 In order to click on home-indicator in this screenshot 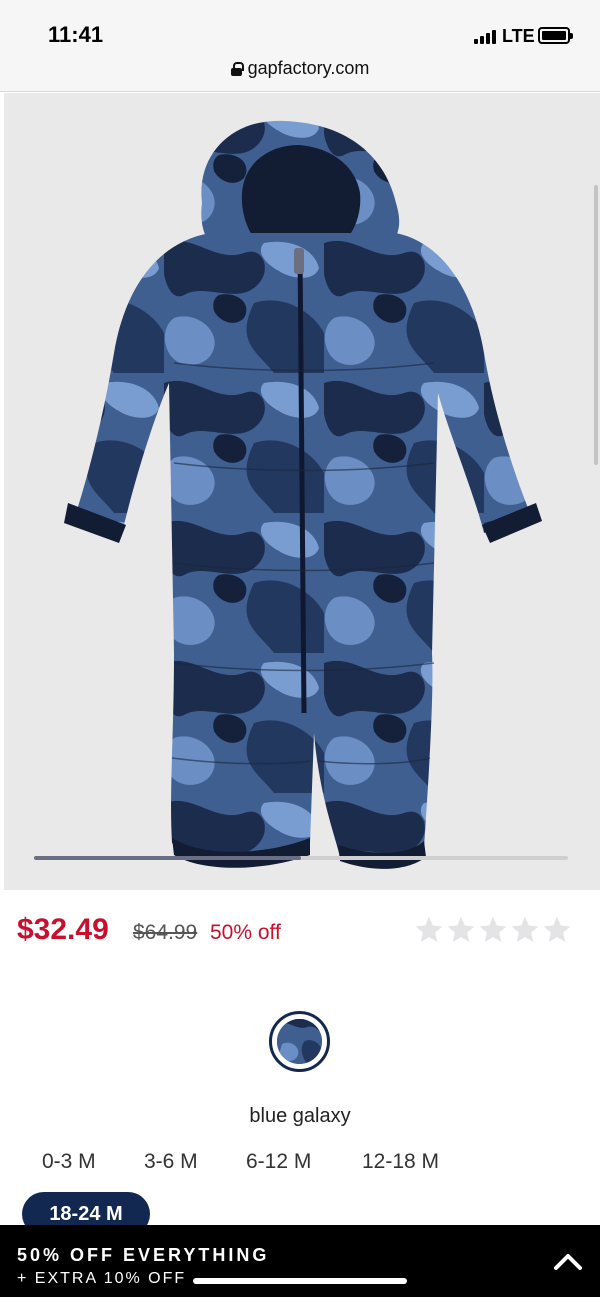, I will do `click(300, 1281)`.